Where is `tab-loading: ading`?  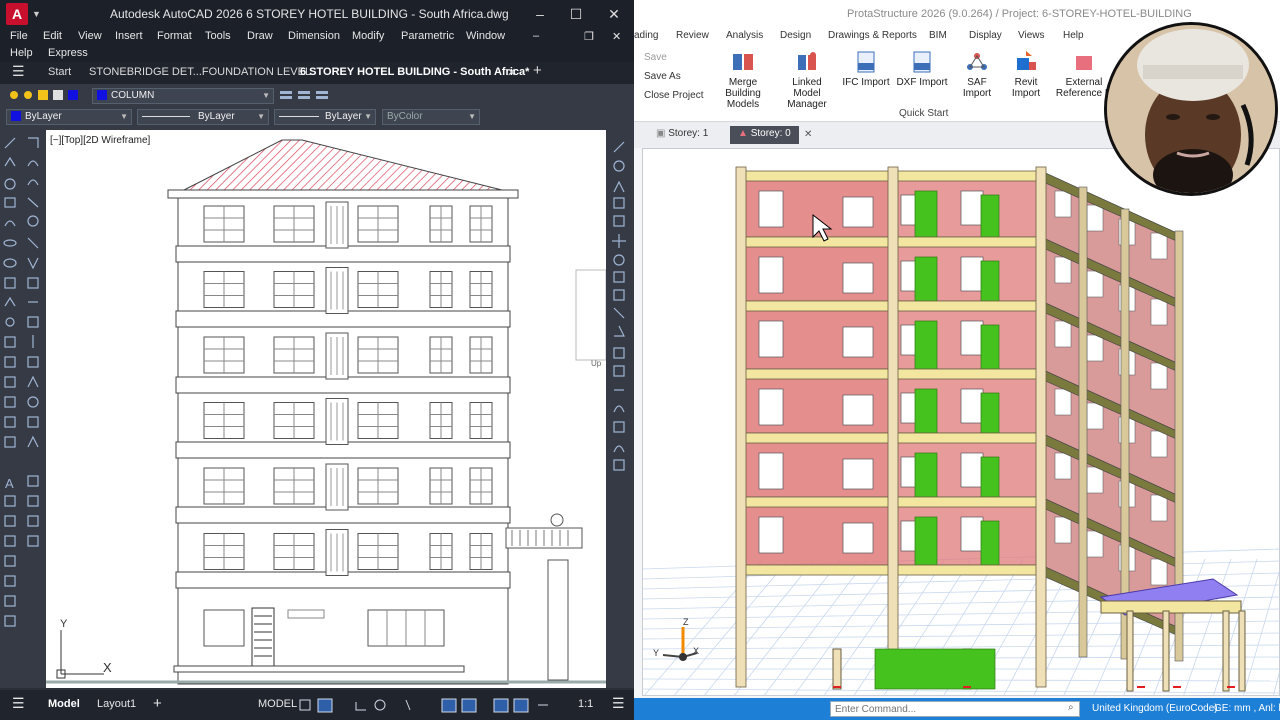
tab-loading: ading is located at coordinates (646, 35).